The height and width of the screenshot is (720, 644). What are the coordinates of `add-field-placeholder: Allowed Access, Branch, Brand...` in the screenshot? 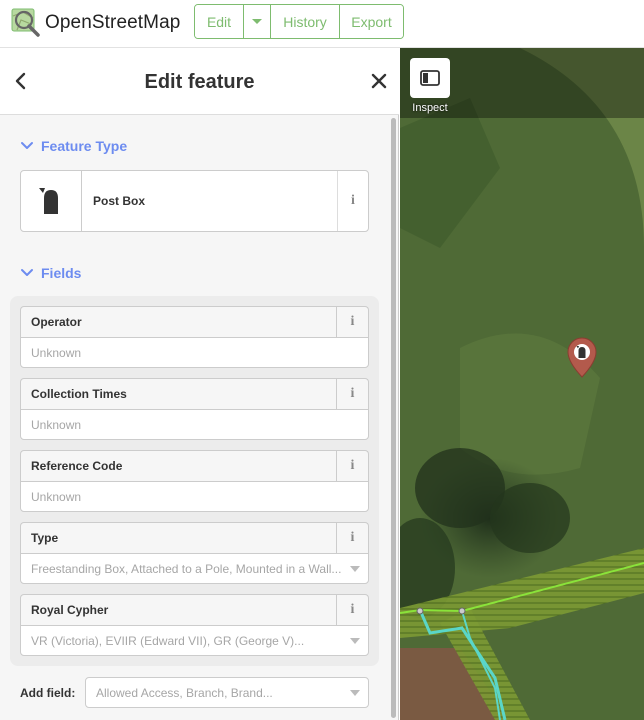 It's located at (184, 692).